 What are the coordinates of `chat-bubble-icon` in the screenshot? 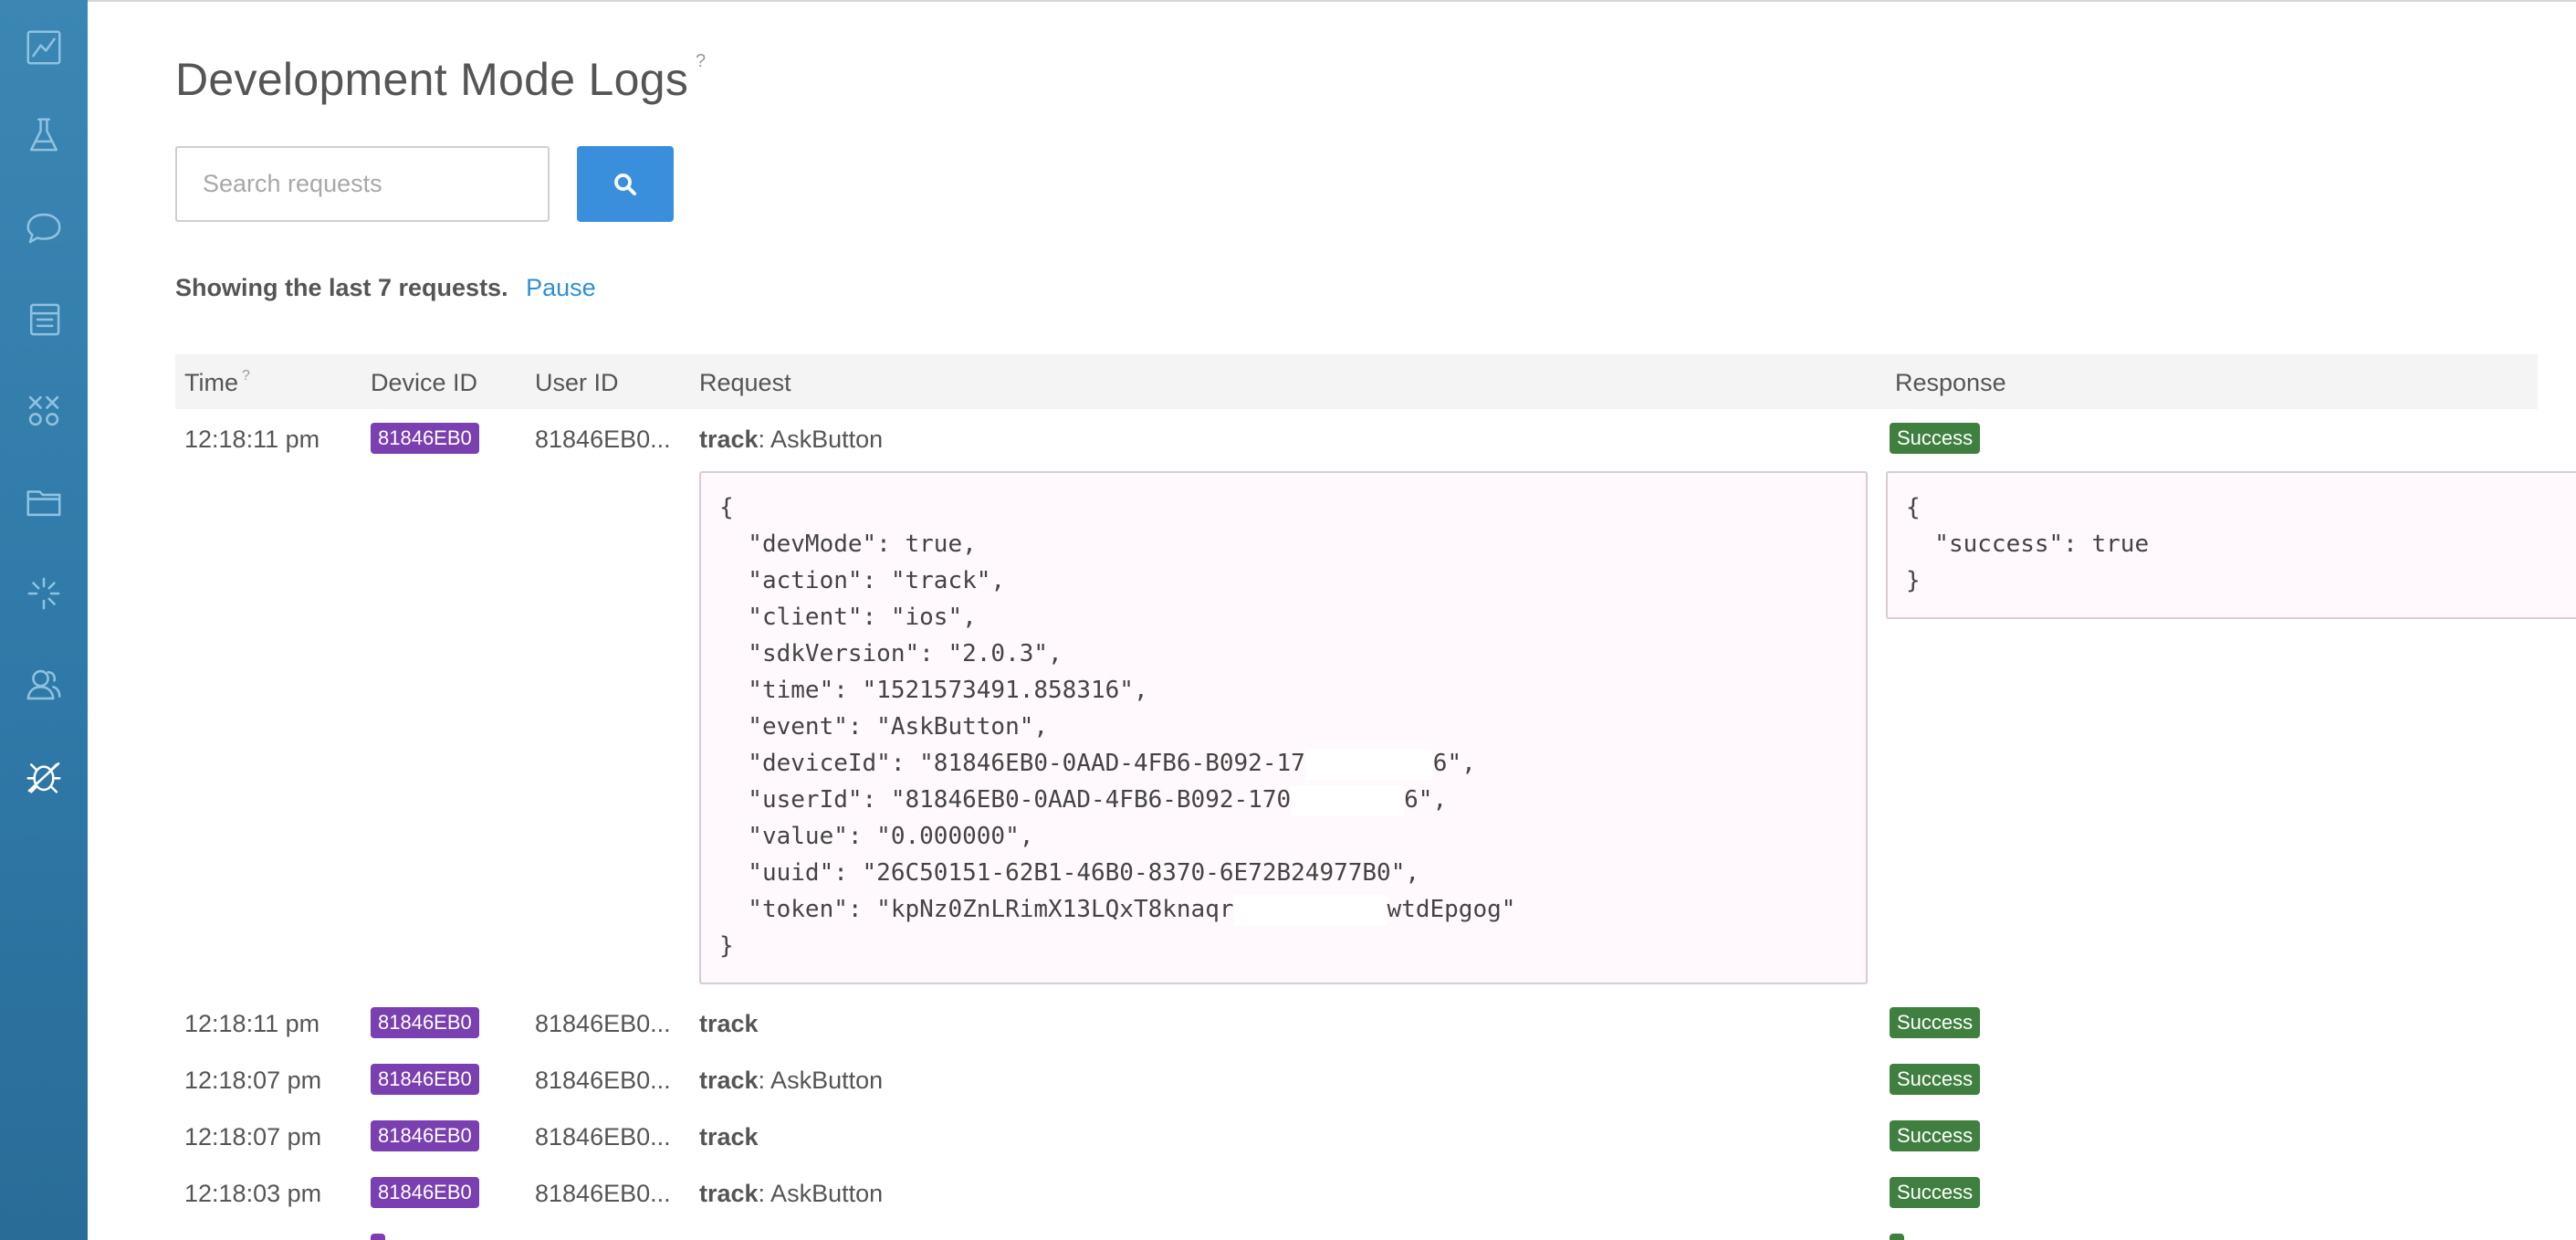 It's located at (43, 228).